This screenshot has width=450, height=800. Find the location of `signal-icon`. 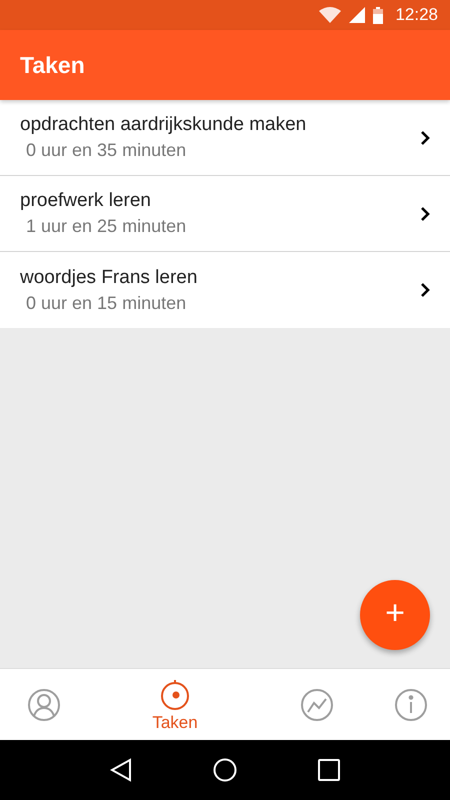

signal-icon is located at coordinates (357, 15).